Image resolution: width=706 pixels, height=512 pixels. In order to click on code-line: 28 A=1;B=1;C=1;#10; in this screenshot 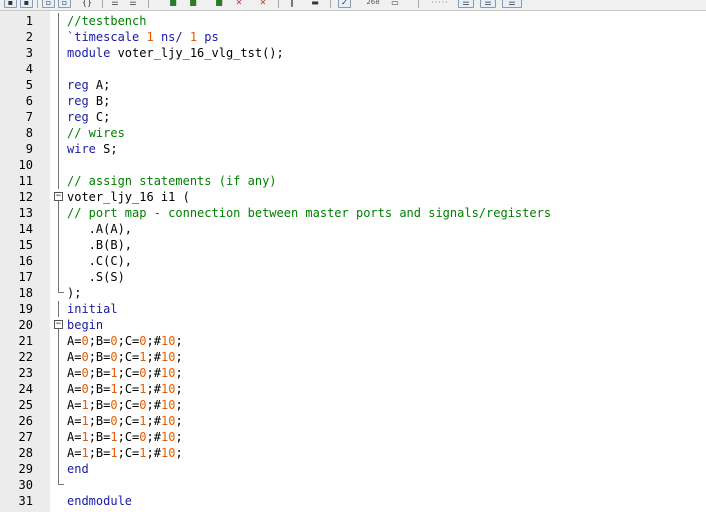, I will do `click(353, 453)`.